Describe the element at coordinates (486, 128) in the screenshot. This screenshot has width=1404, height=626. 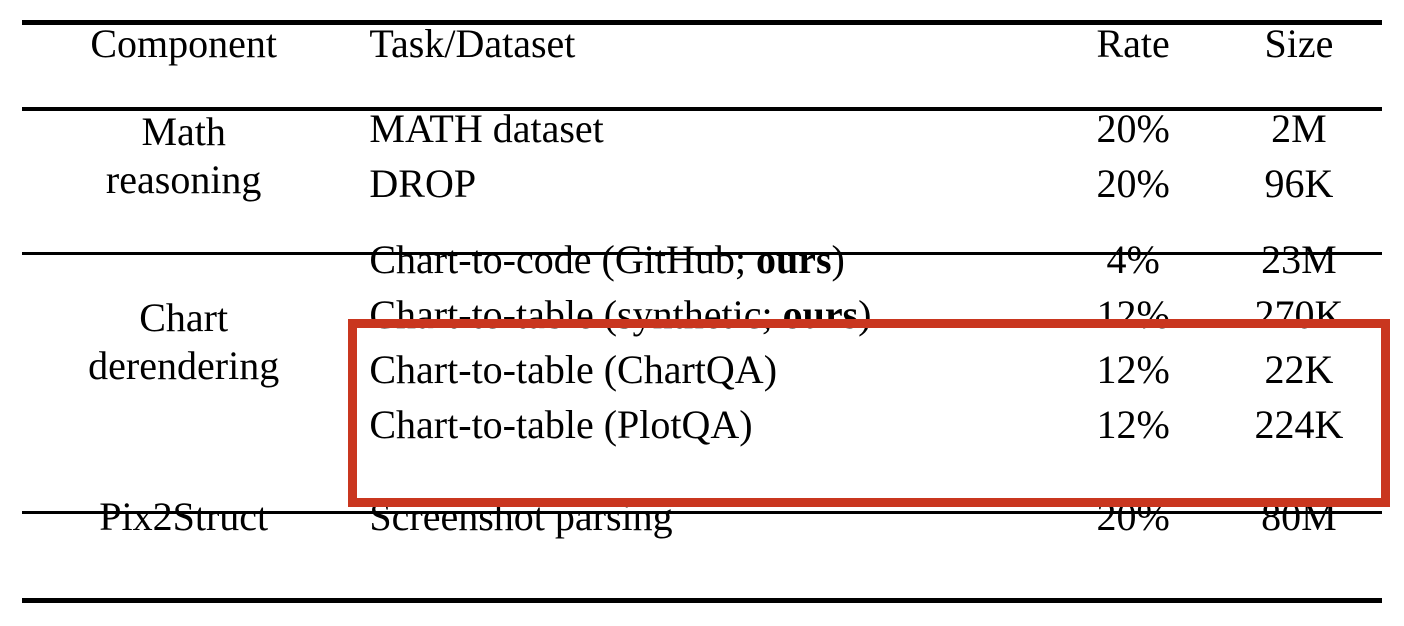
I see `task-label: MATH dataset` at that location.